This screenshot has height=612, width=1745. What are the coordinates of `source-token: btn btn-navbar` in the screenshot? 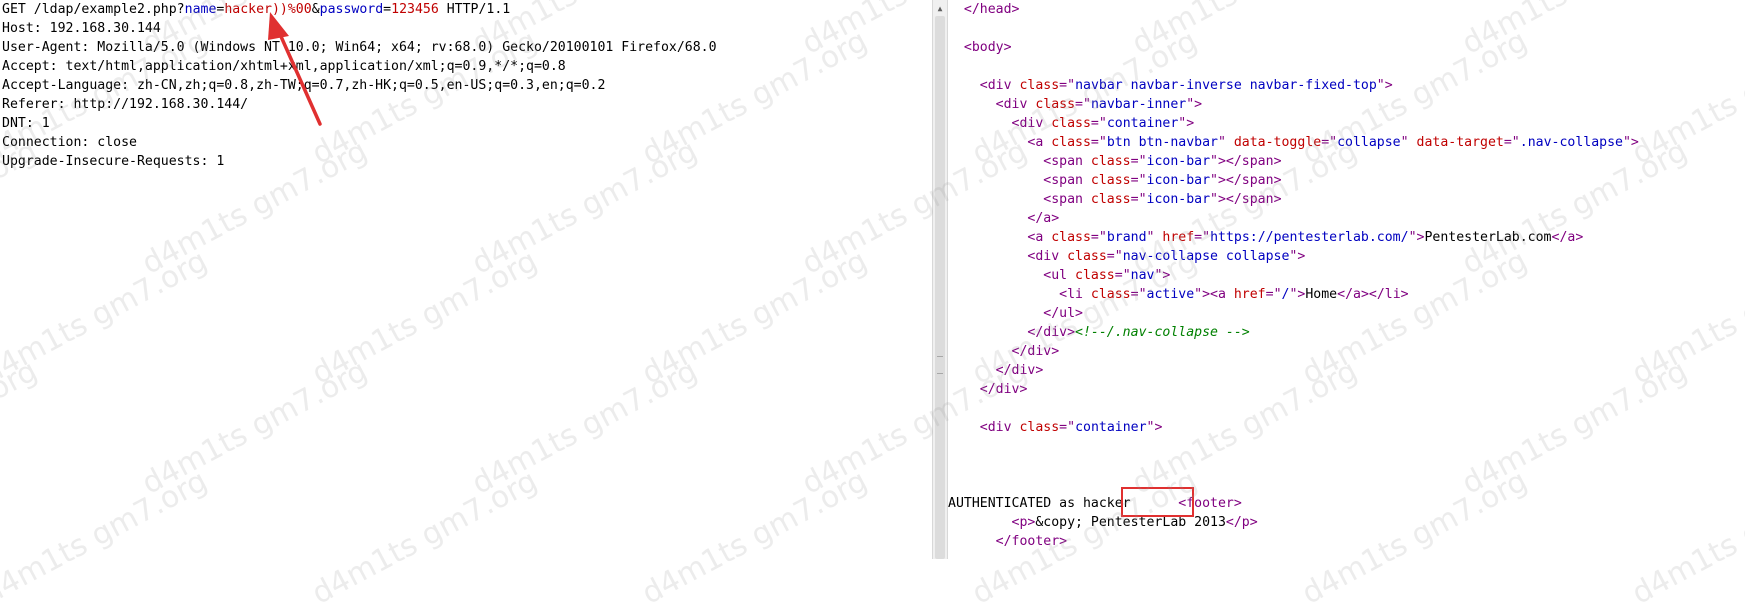 It's located at (1162, 142).